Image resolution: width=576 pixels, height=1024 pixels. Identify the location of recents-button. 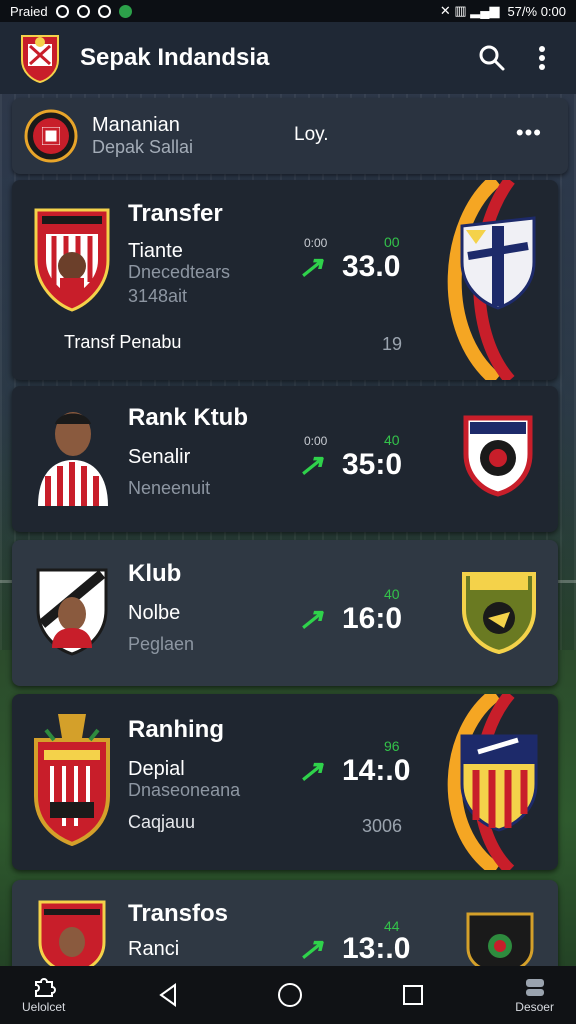
(413, 995).